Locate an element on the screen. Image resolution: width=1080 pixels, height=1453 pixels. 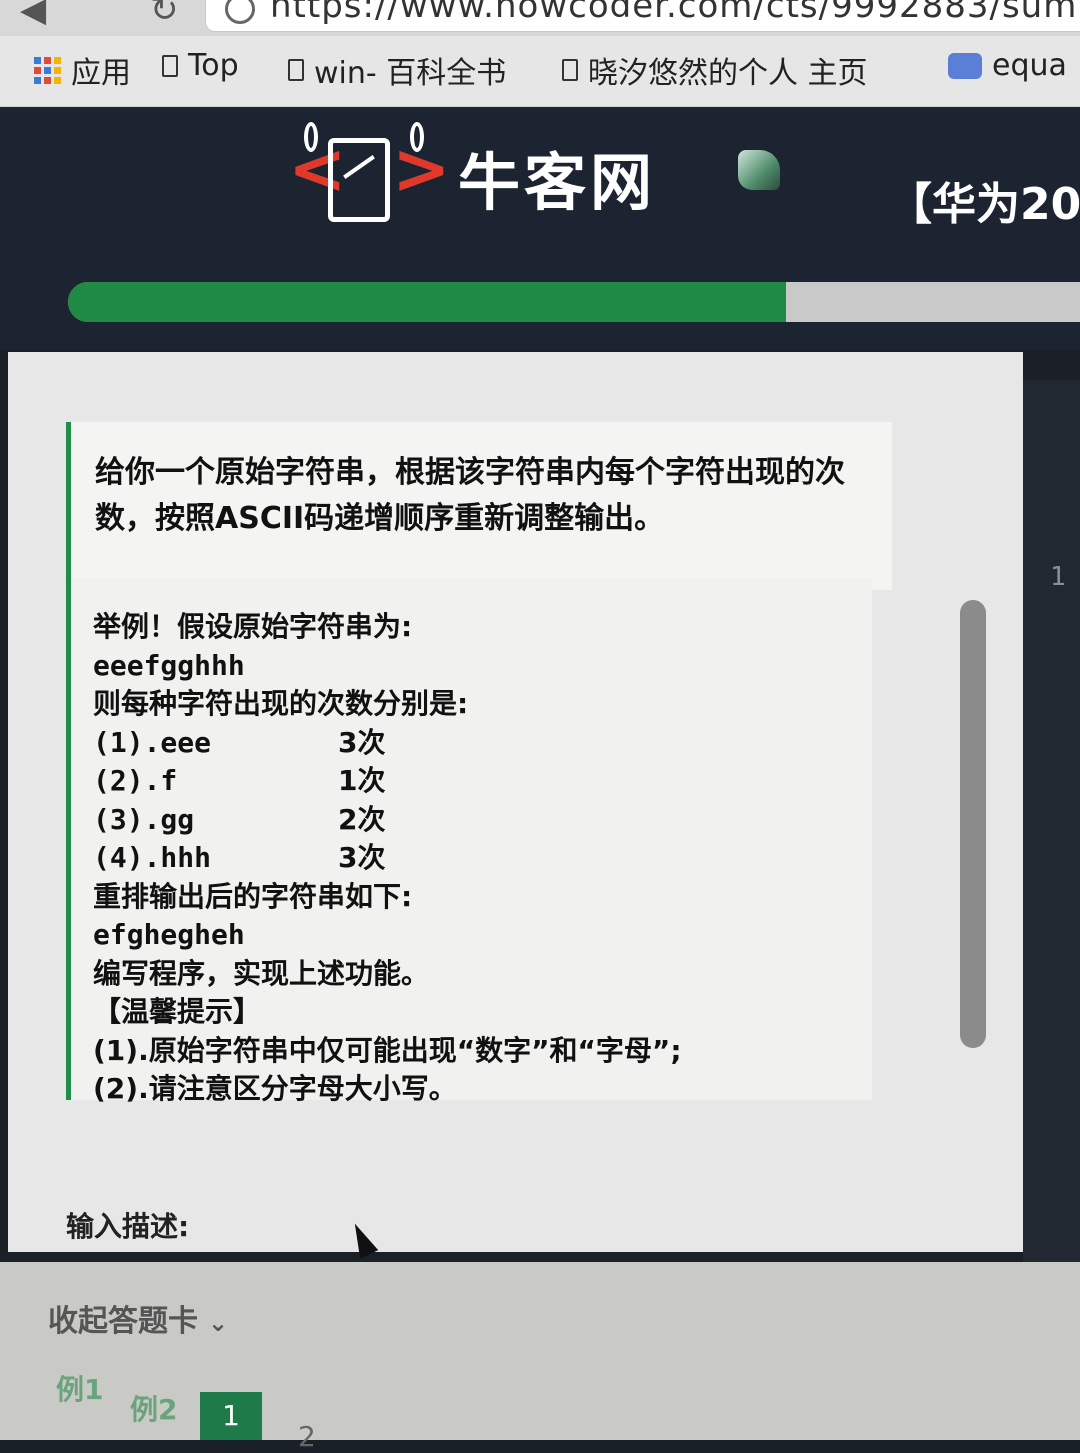
count-item: (1).eee is located at coordinates (152, 742).